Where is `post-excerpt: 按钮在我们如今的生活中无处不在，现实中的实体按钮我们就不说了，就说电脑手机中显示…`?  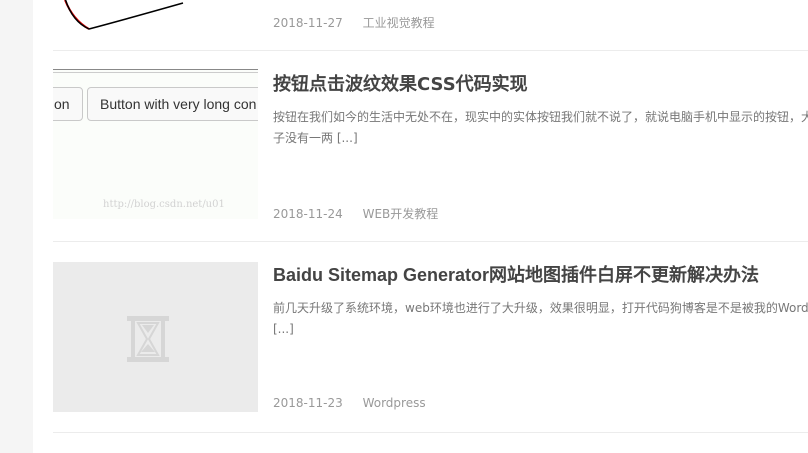
post-excerpt: 按钮在我们如今的生活中无处不在，现实中的实体按钮我们就不说了，就说电脑手机中显示… is located at coordinates (540, 128).